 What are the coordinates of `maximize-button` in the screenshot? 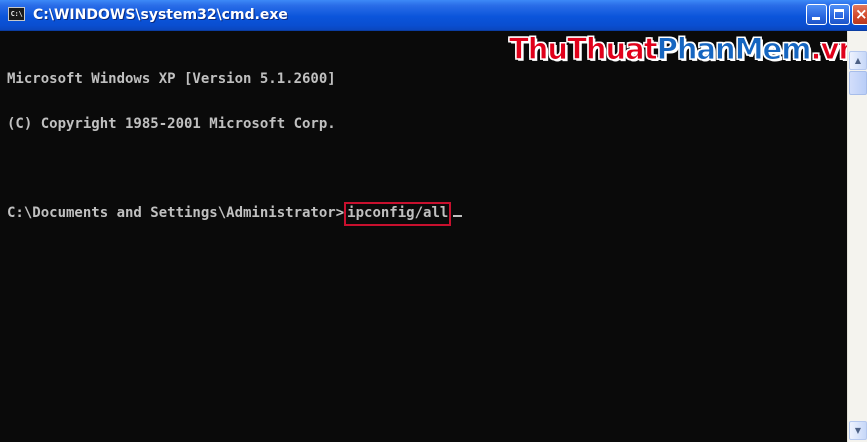 It's located at (839, 14).